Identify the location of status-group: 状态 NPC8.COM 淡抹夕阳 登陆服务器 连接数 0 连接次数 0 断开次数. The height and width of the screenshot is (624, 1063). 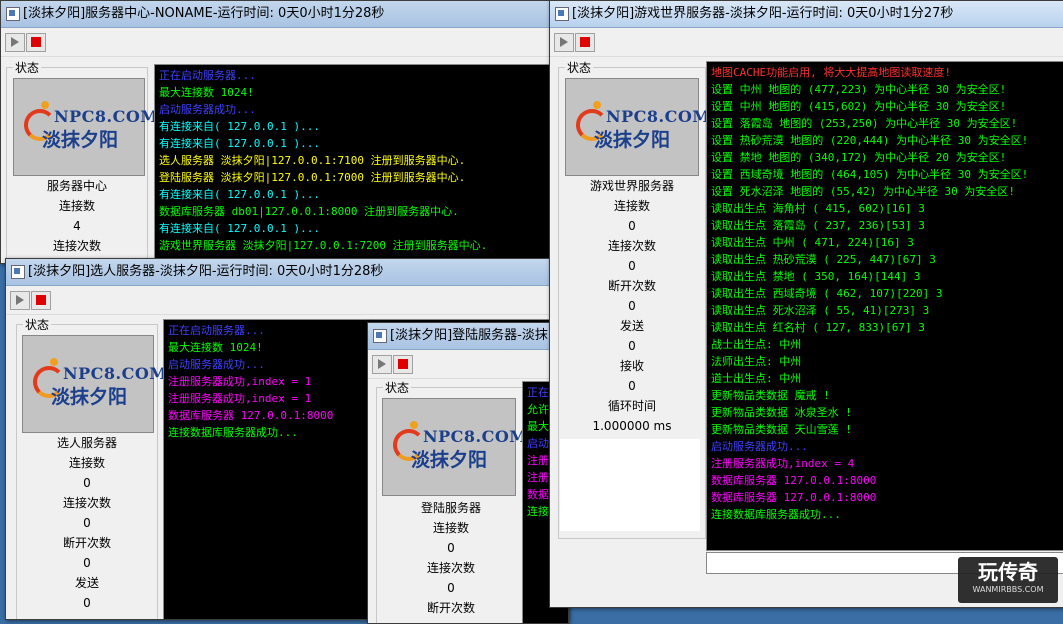
(451, 501).